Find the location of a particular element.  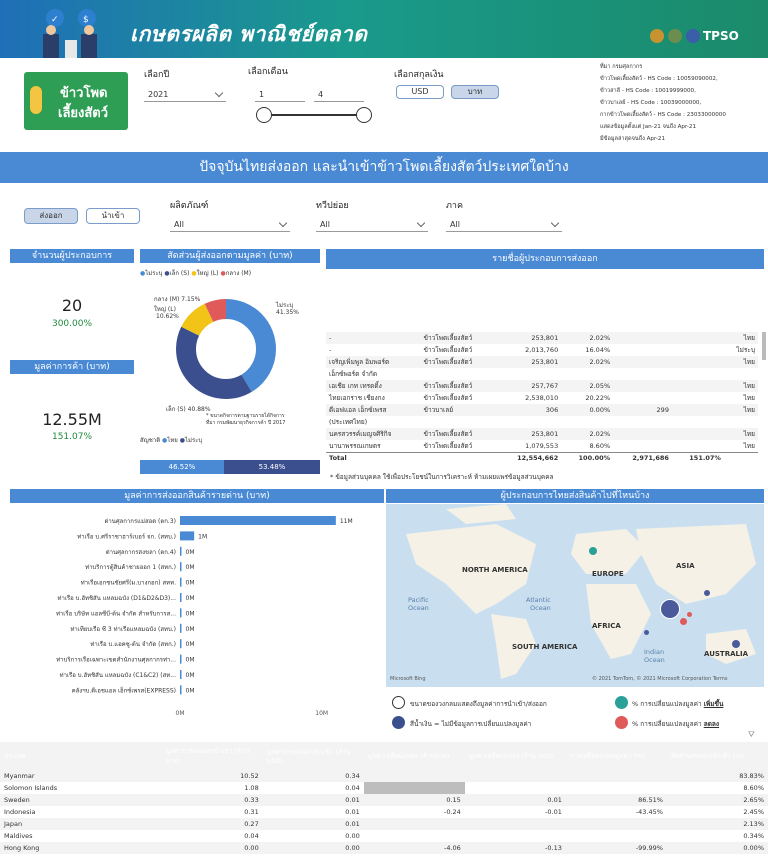

country-table-header-cell: มูลค่าเปลี่ยนแปลง (ล้าน USD) is located at coordinates (515, 756).